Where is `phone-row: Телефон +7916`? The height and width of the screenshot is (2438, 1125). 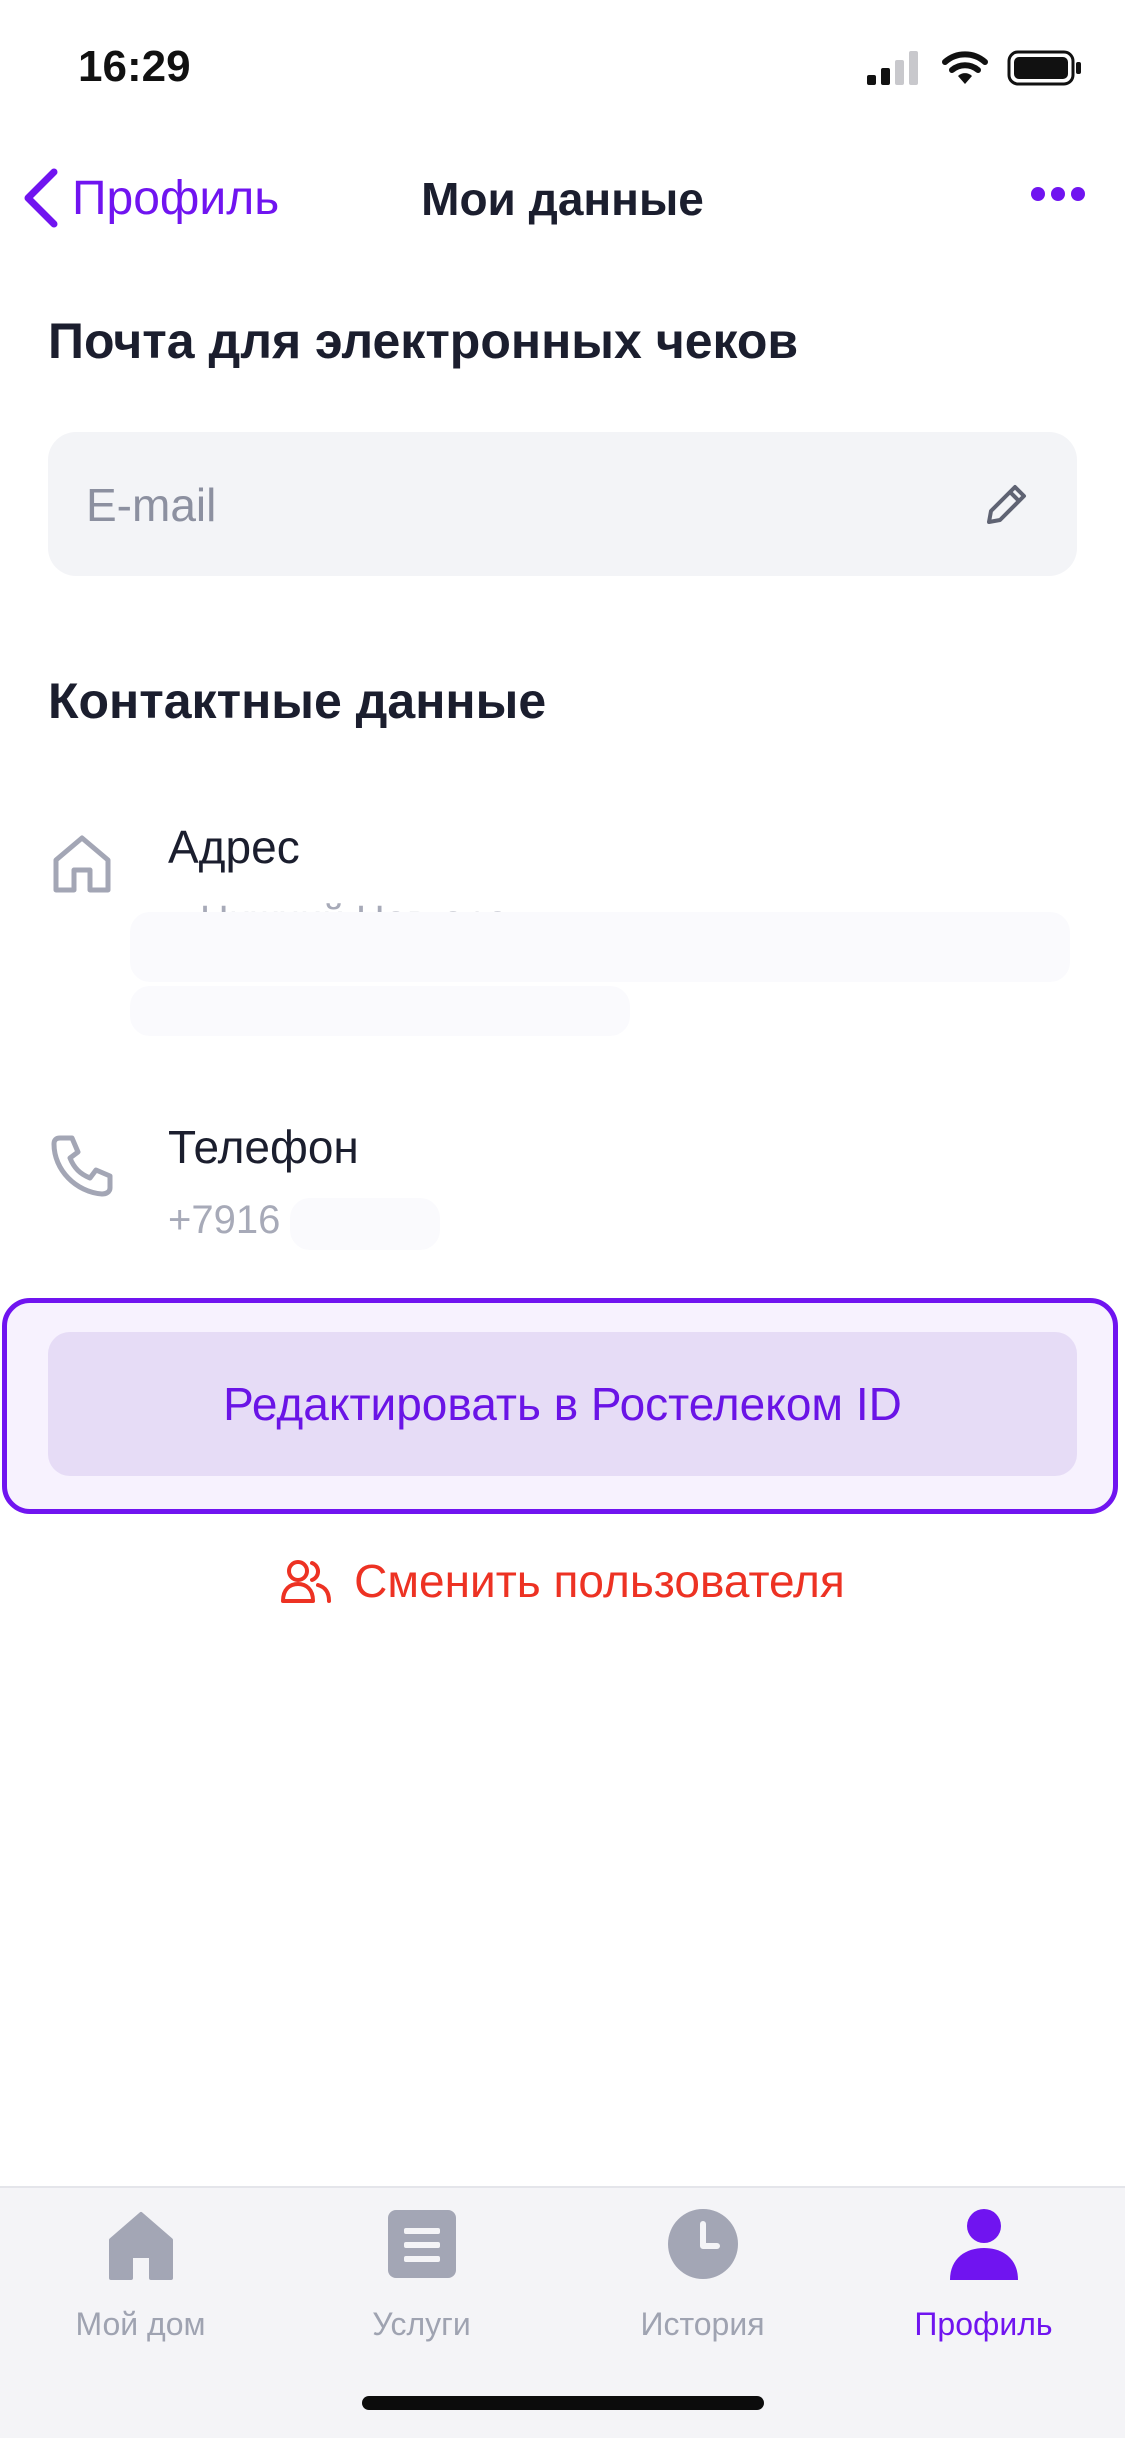
phone-row: Телефон +7916 is located at coordinates (563, 1195).